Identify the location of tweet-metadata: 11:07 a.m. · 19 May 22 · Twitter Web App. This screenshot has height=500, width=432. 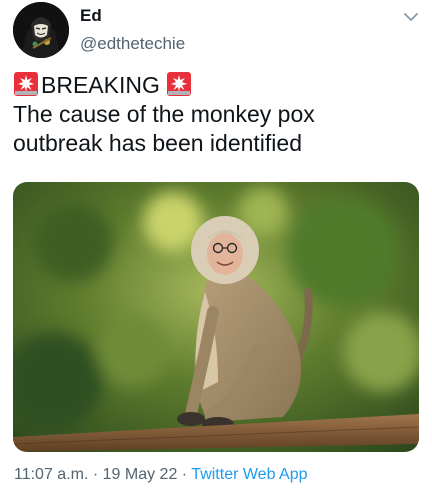
(161, 475).